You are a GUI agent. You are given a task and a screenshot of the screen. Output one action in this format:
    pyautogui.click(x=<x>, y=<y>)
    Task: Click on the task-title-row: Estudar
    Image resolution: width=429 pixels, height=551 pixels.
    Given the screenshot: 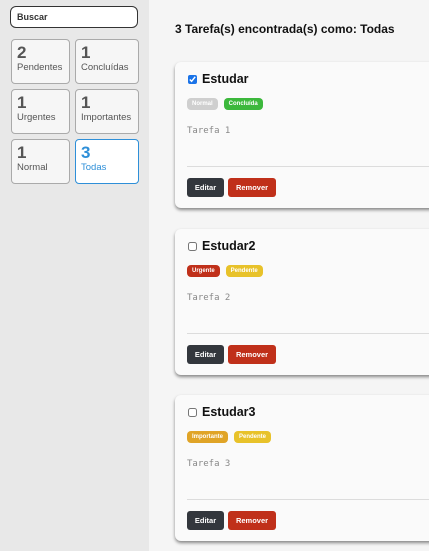 What is the action you would take?
    pyautogui.click(x=218, y=79)
    